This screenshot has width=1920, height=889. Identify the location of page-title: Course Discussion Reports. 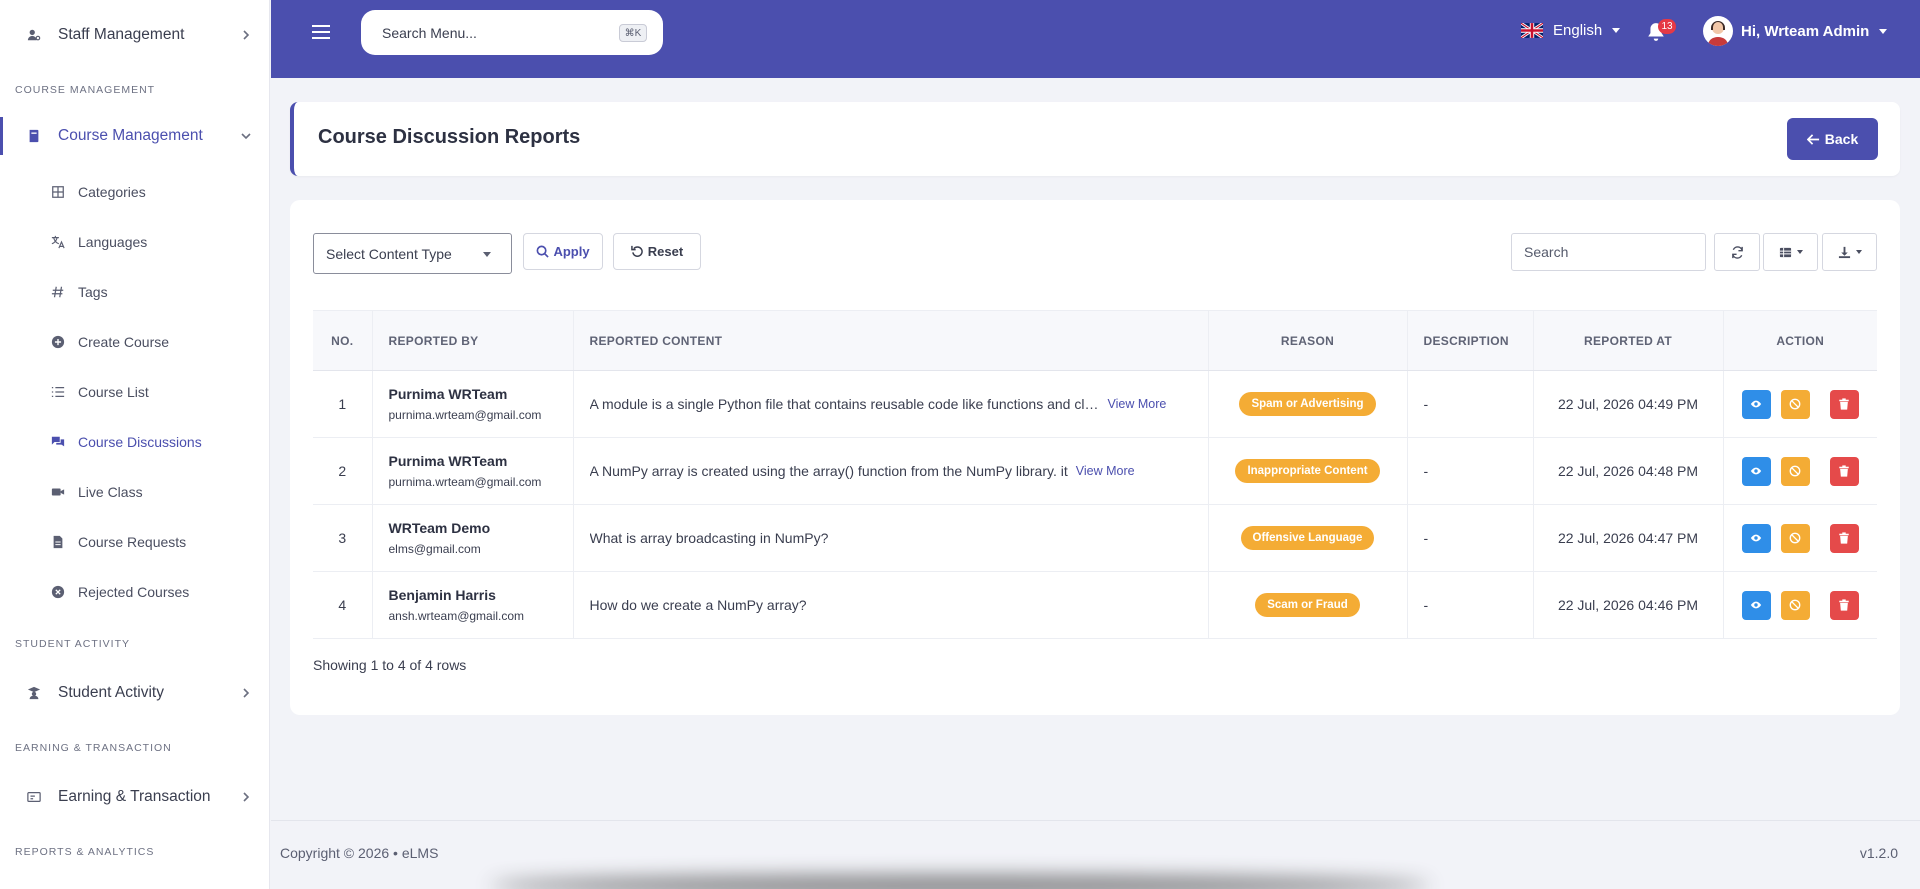
(449, 137).